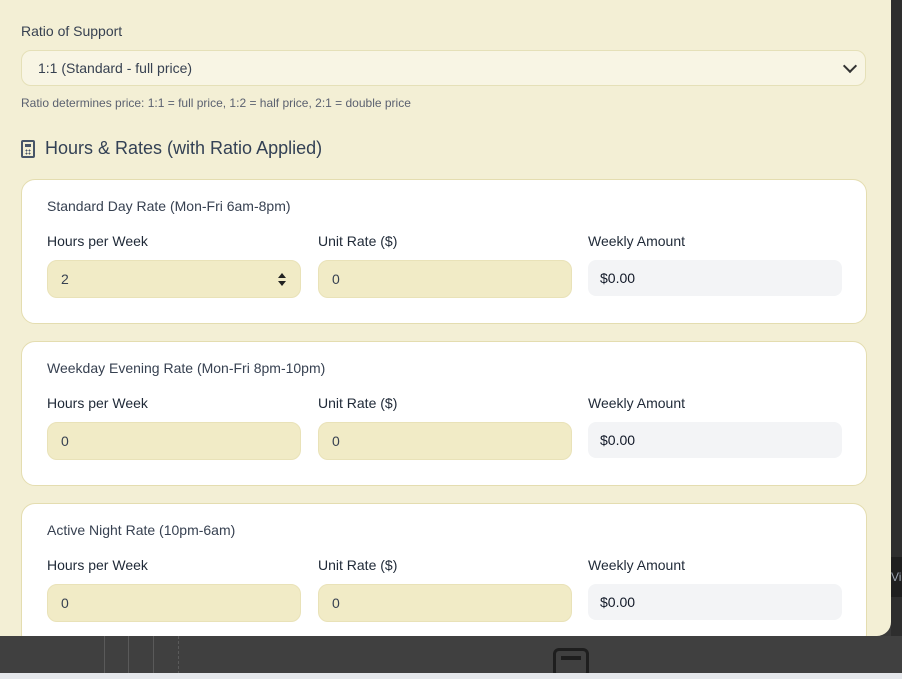  What do you see at coordinates (850, 66) in the screenshot?
I see `chevron-down-icon` at bounding box center [850, 66].